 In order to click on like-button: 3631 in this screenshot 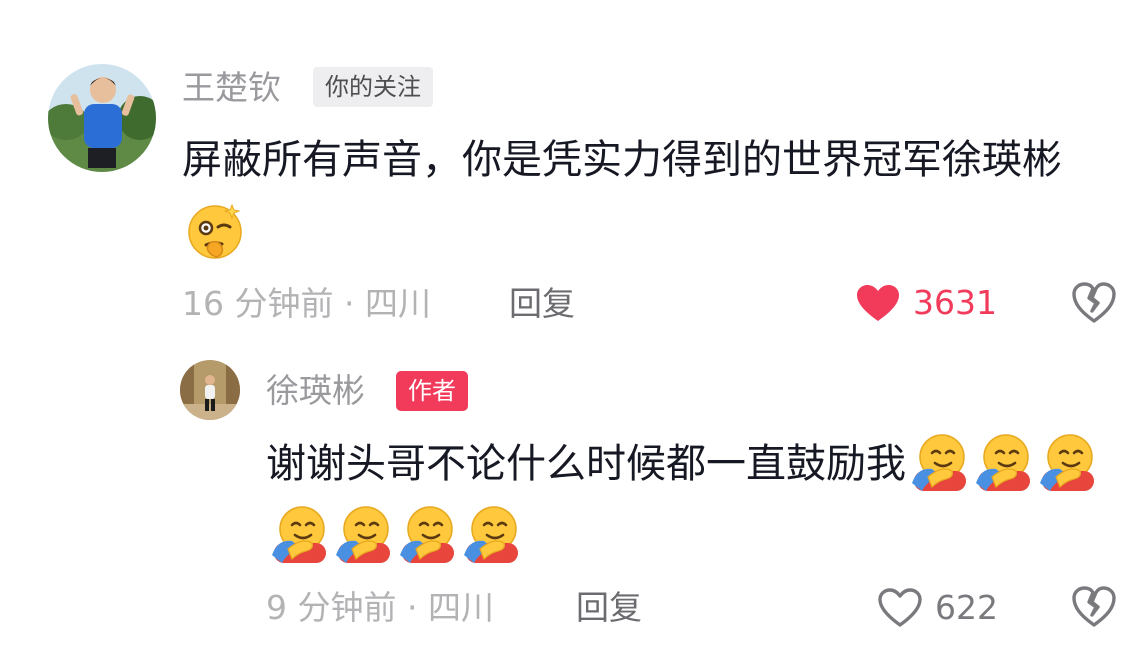, I will do `click(926, 303)`.